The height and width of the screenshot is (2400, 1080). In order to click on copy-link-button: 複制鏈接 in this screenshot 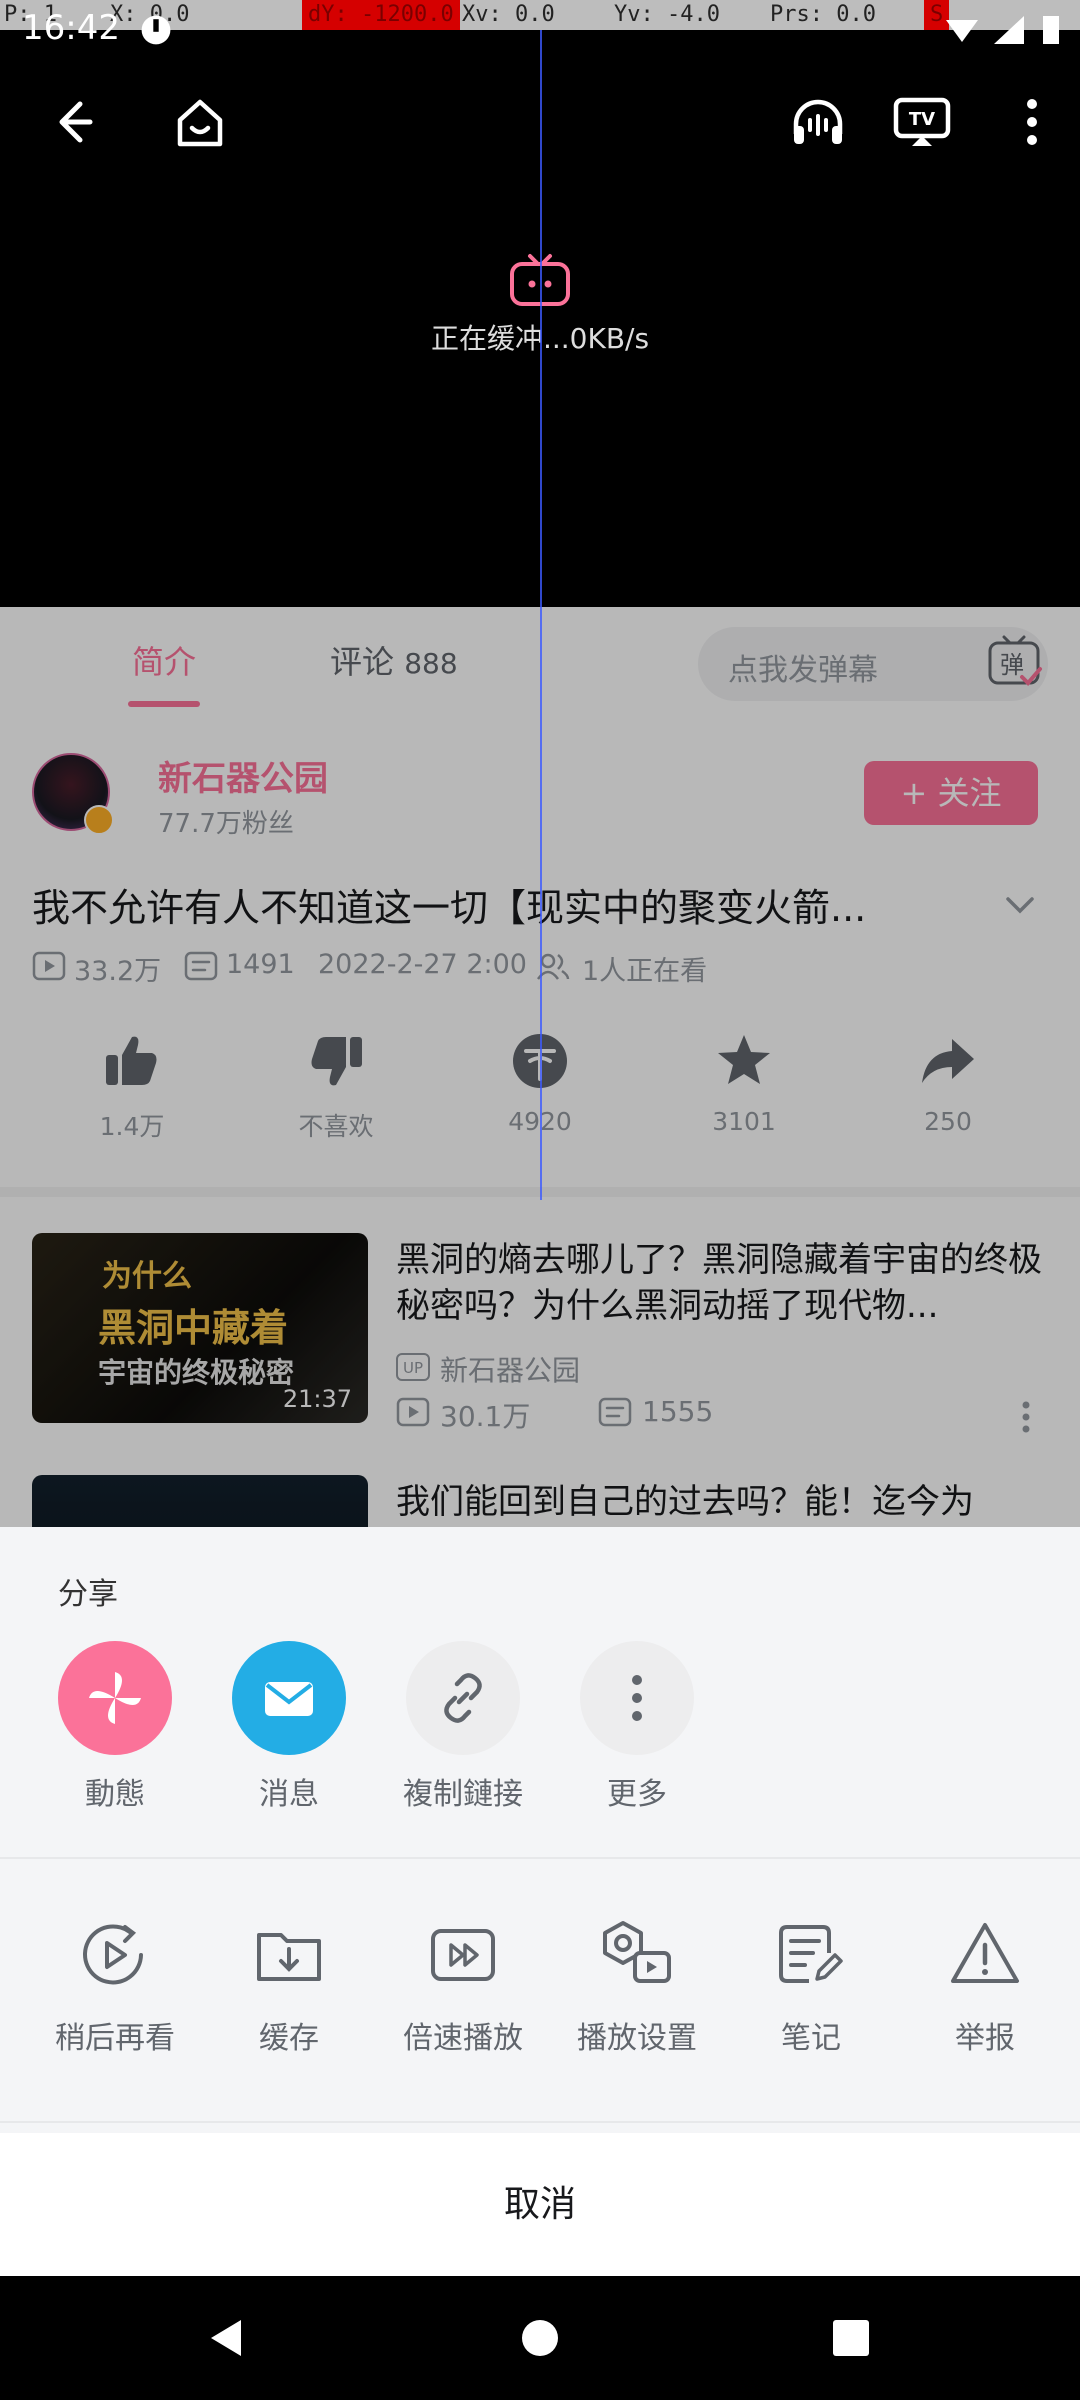, I will do `click(463, 1729)`.